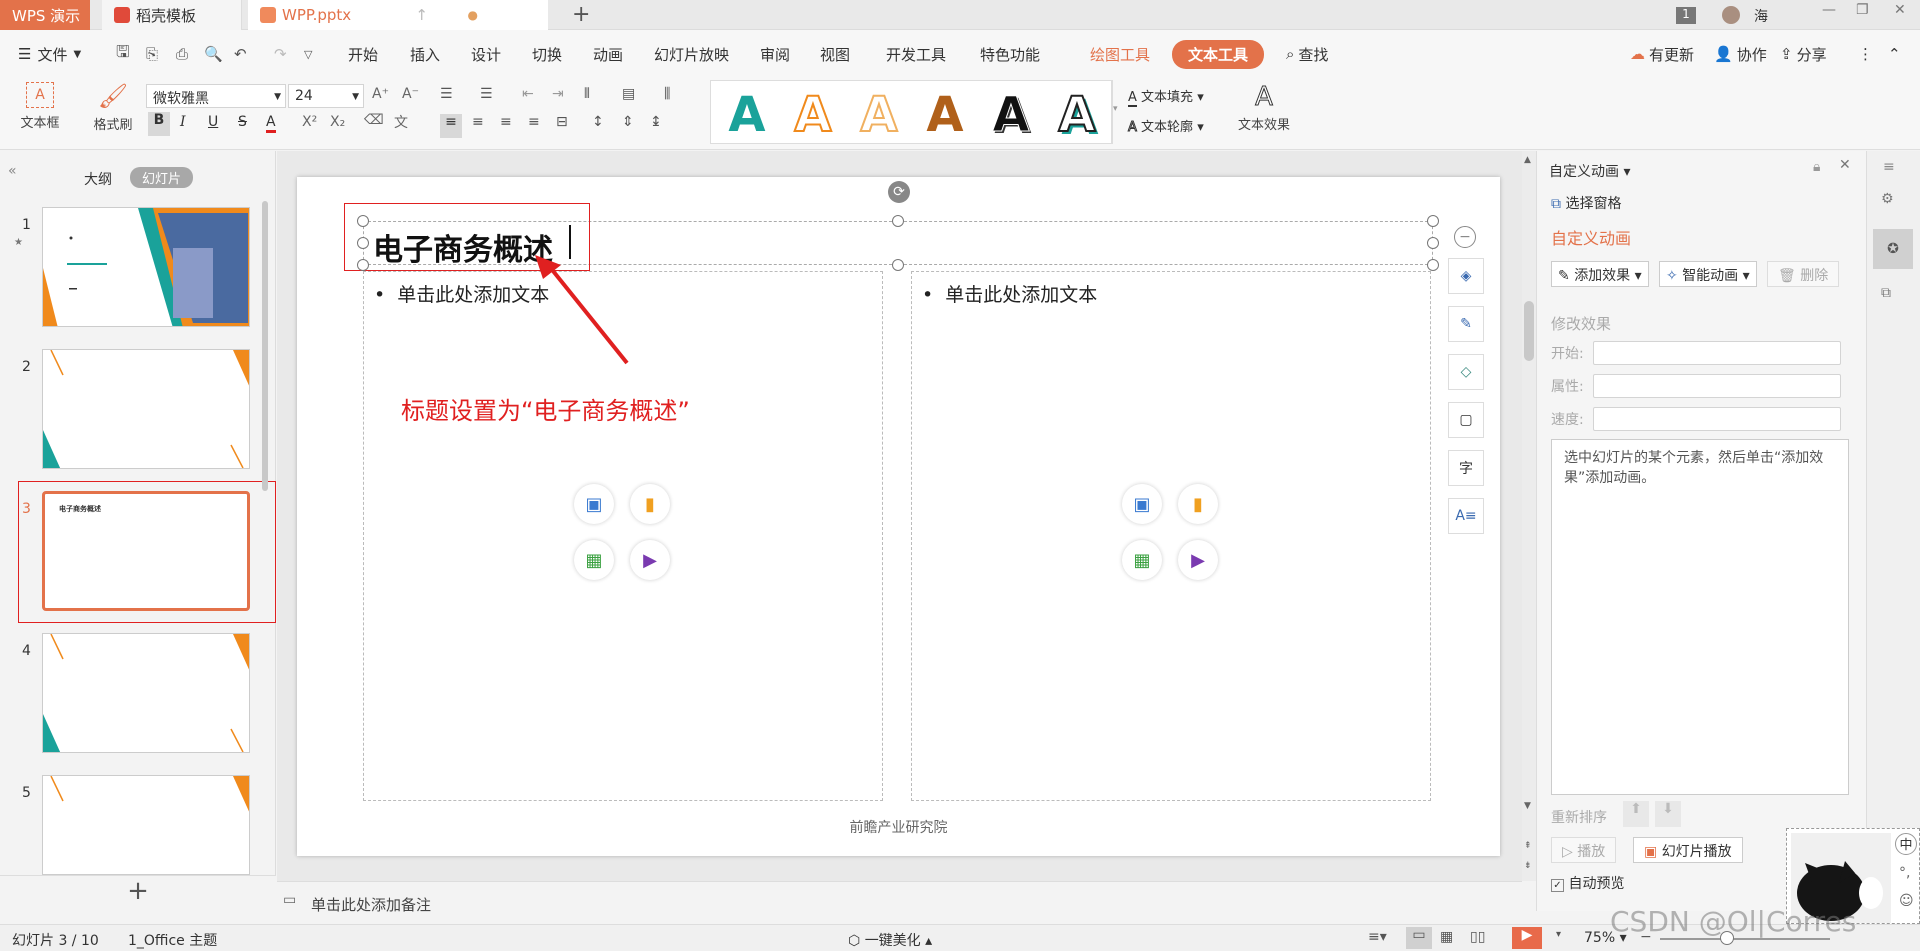 The width and height of the screenshot is (1920, 951). What do you see at coordinates (1117, 112) in the screenshot?
I see `gallery-scroll-icon: ▾` at bounding box center [1117, 112].